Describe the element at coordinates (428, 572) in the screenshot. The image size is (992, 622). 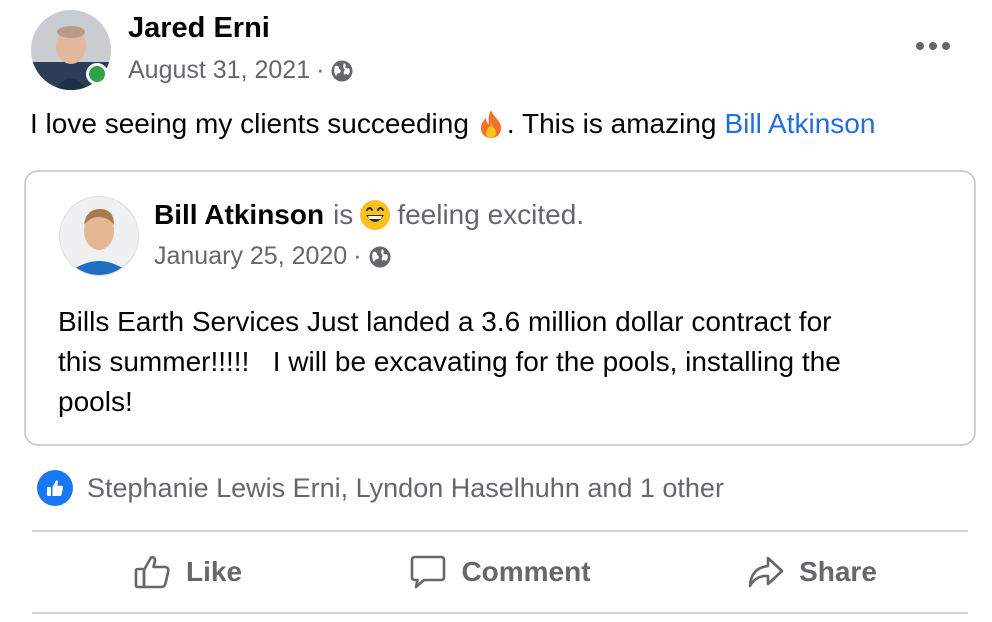
I see `comment-icon` at that location.